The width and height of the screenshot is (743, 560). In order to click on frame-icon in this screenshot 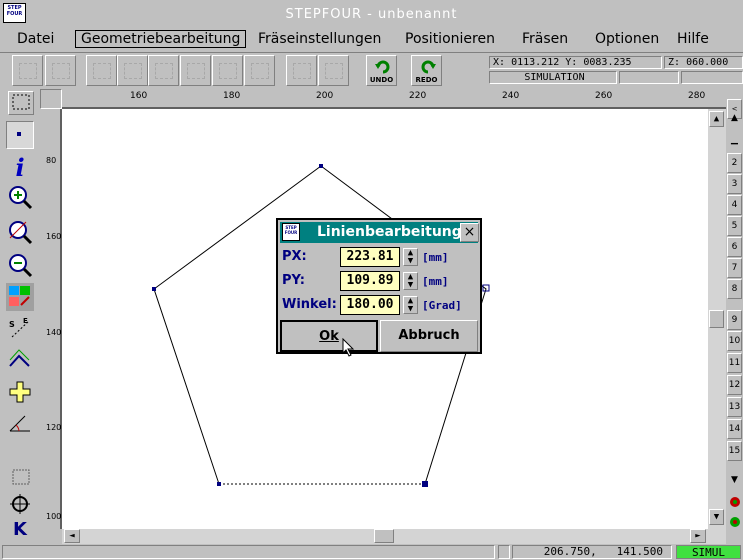, I will do `click(21, 477)`.